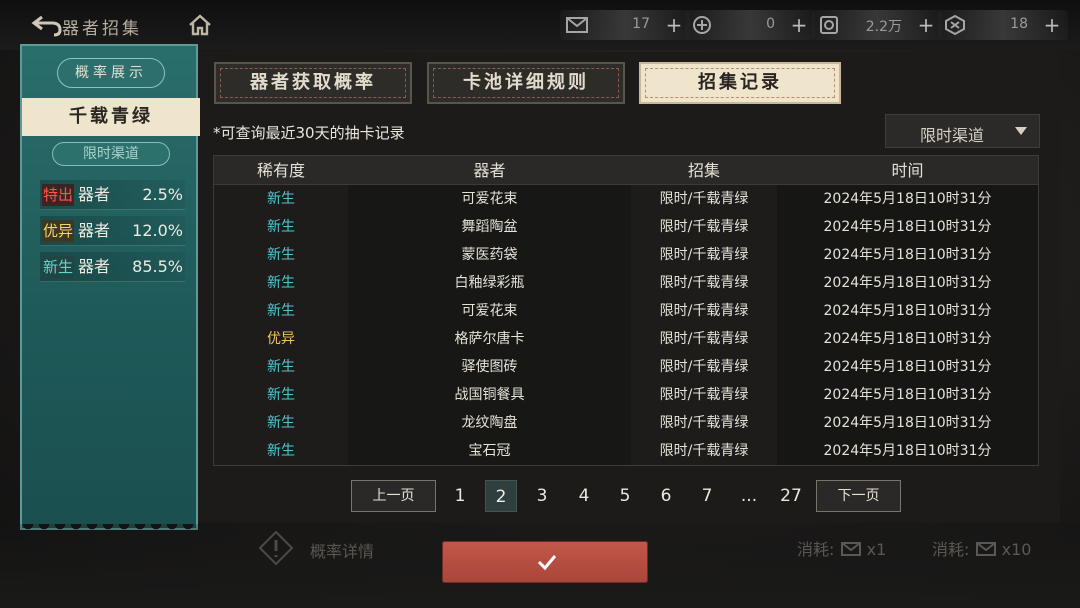 This screenshot has width=1080, height=608. I want to click on resource-envelope: 17 +, so click(625, 25).